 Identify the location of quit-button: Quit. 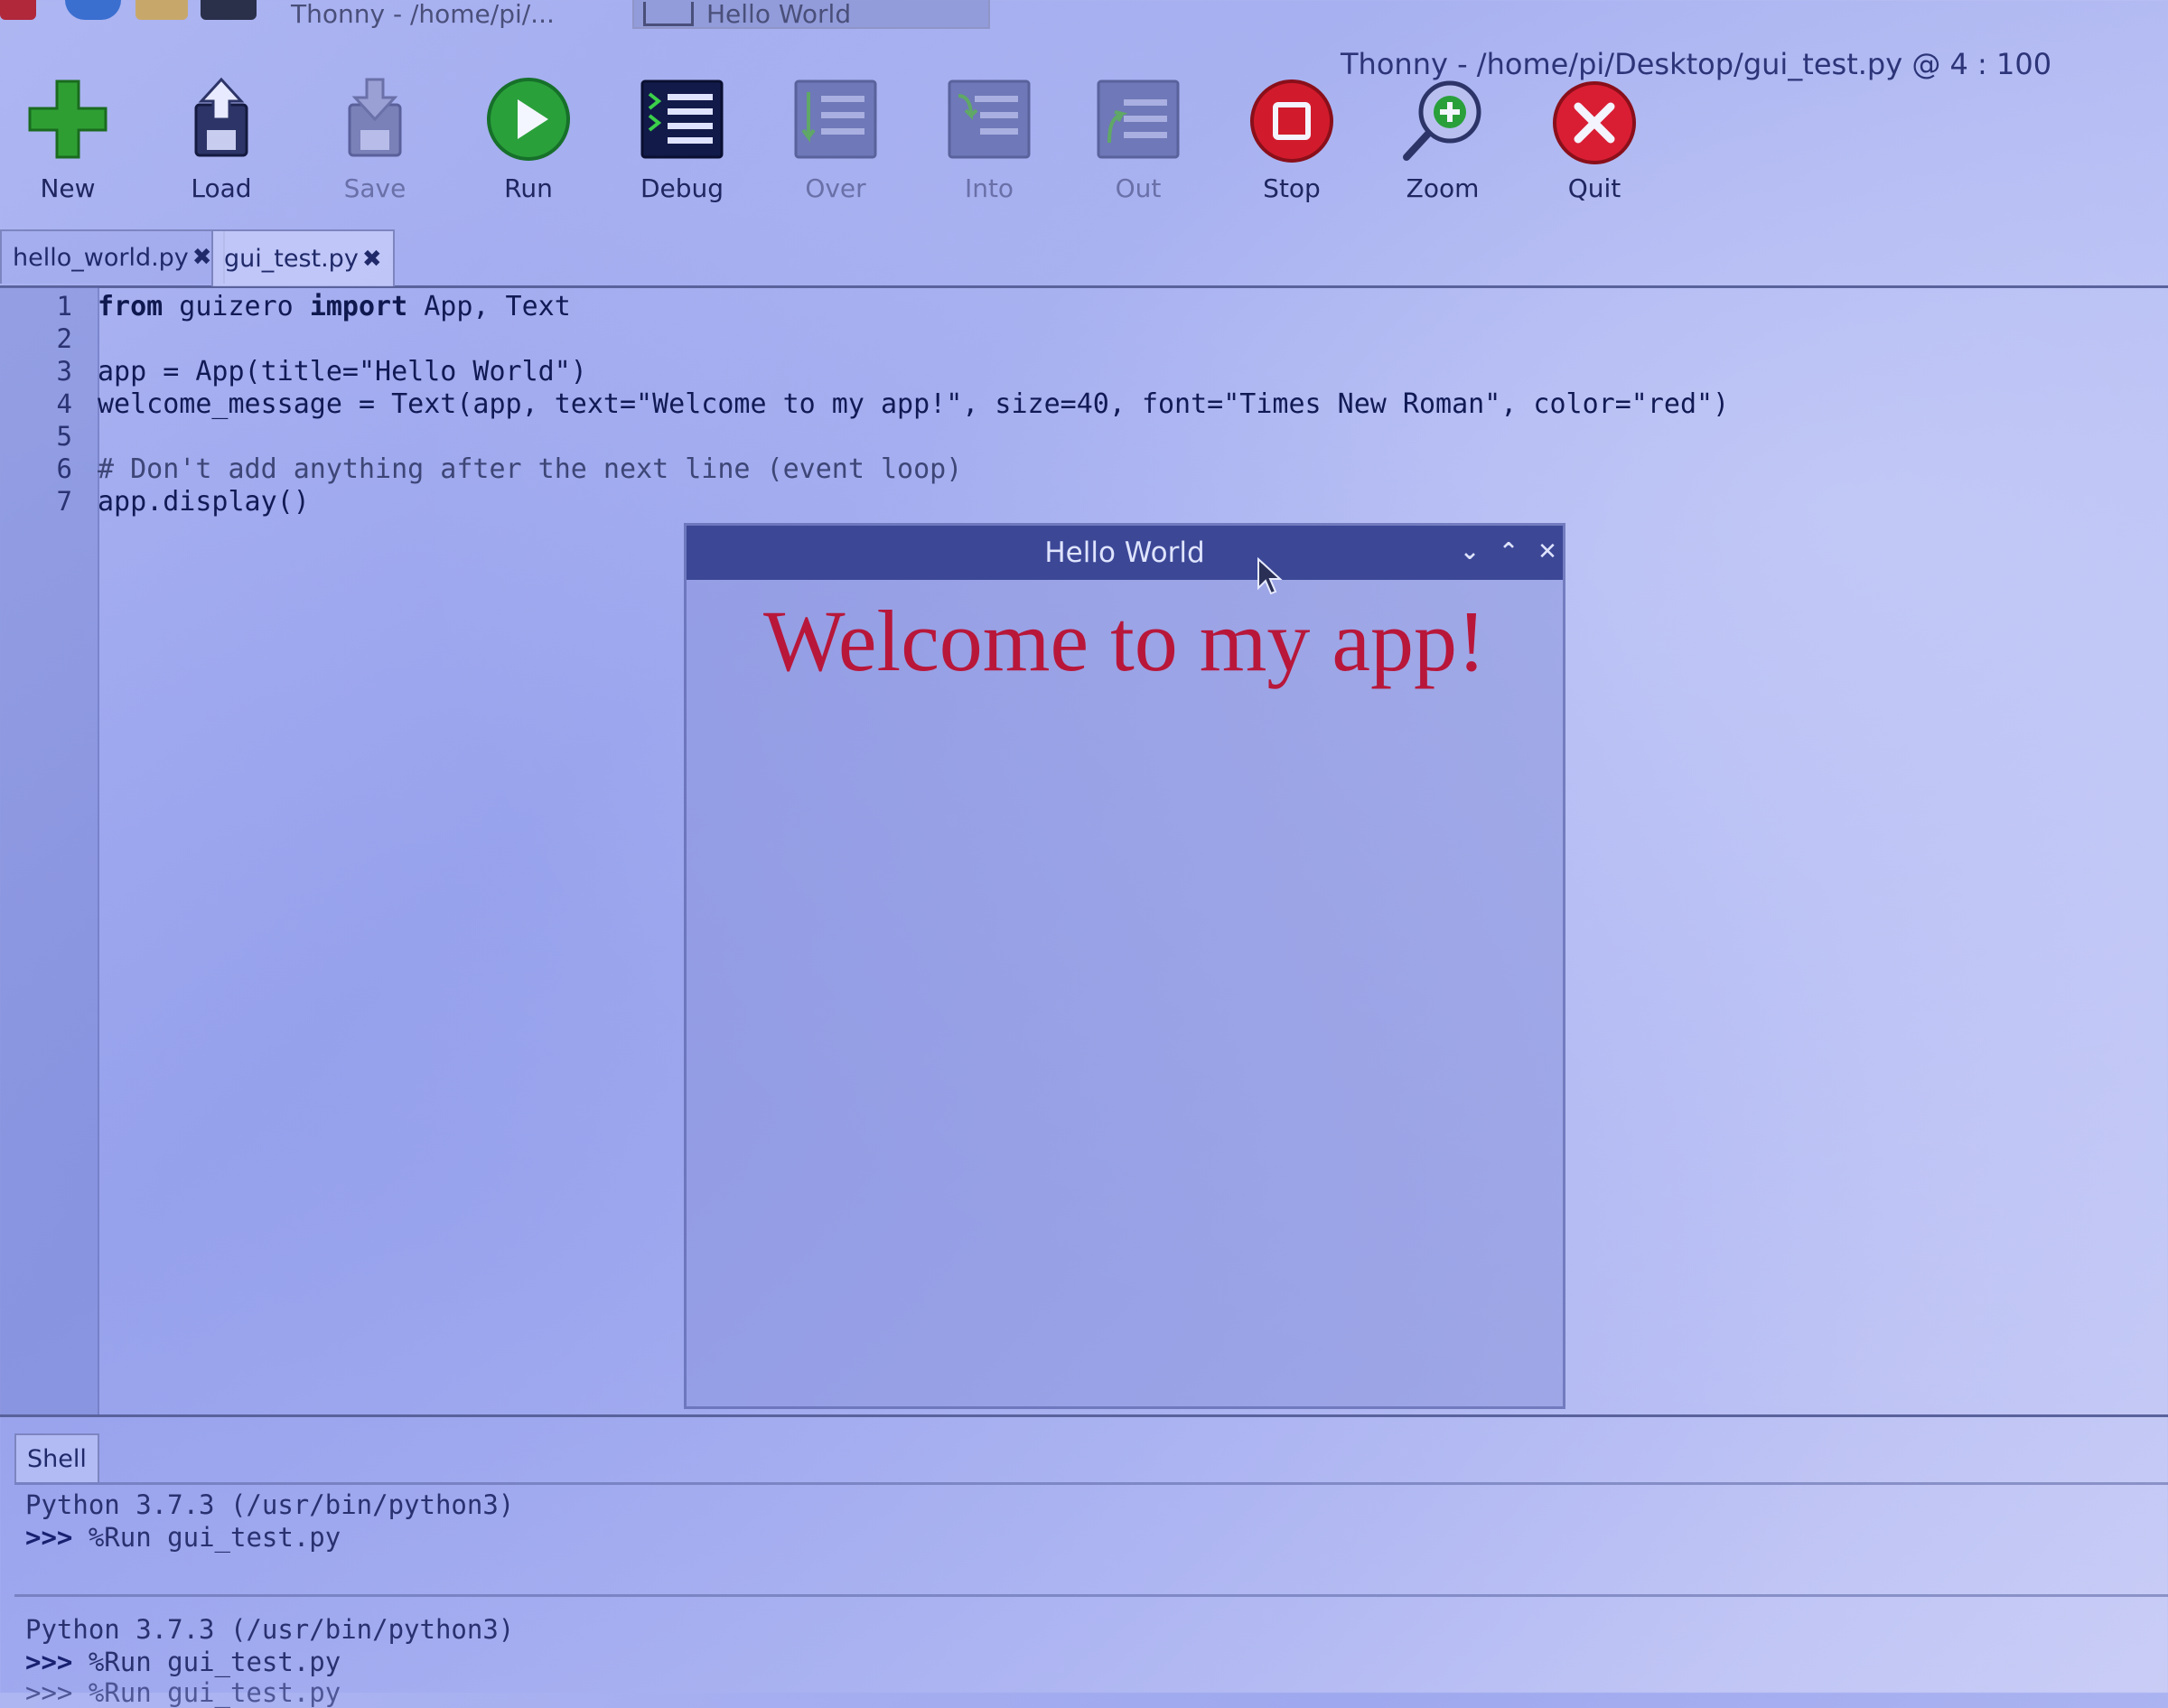
(1595, 146).